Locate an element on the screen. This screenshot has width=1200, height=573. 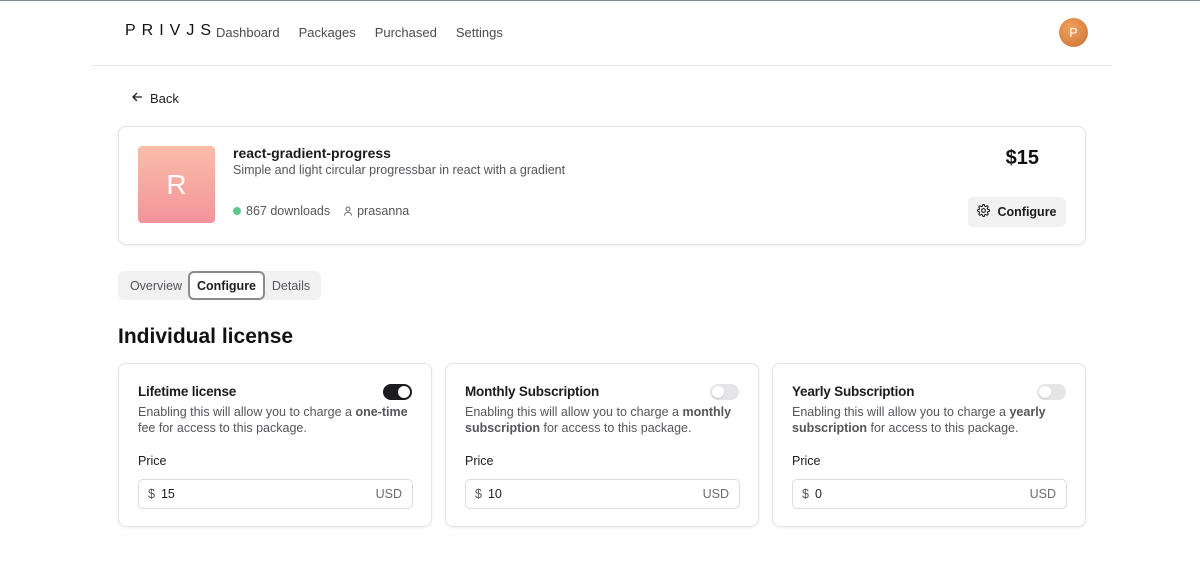
main-nav: Dashboard Packages Purchased Settings is located at coordinates (369, 32).